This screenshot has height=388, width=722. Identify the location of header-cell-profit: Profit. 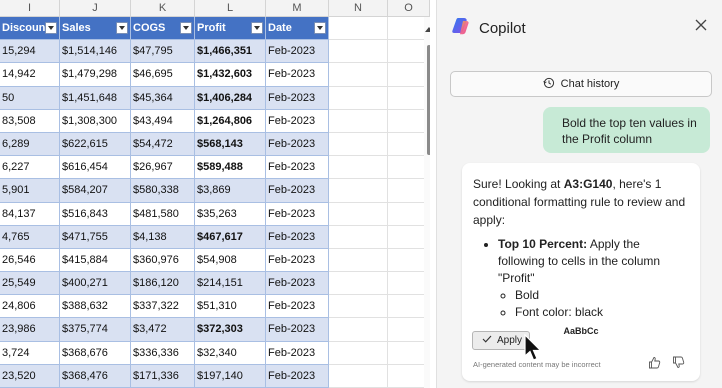
(230, 29).